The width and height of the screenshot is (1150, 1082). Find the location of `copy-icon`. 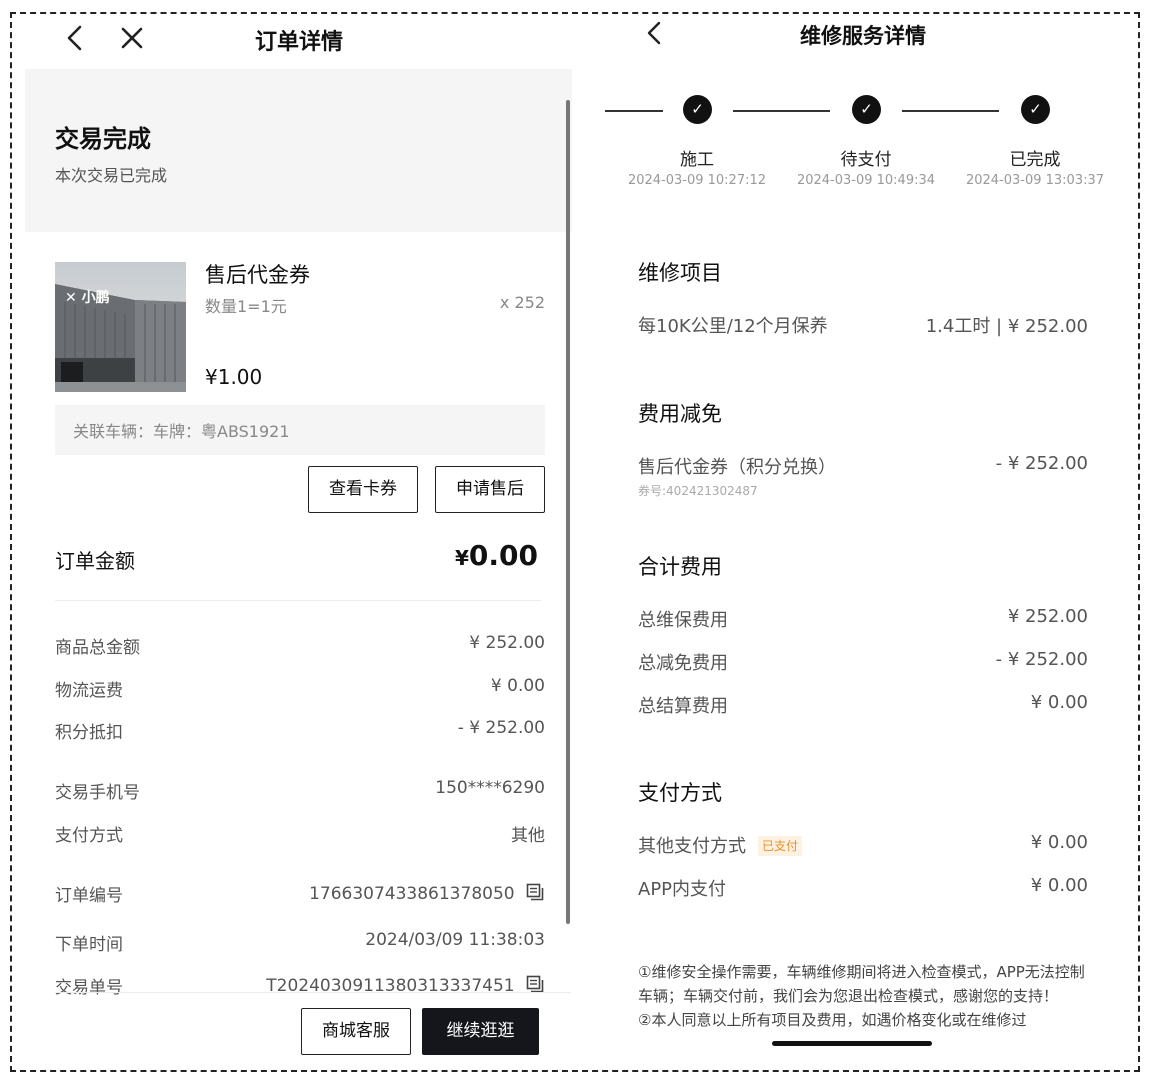

copy-icon is located at coordinates (535, 892).